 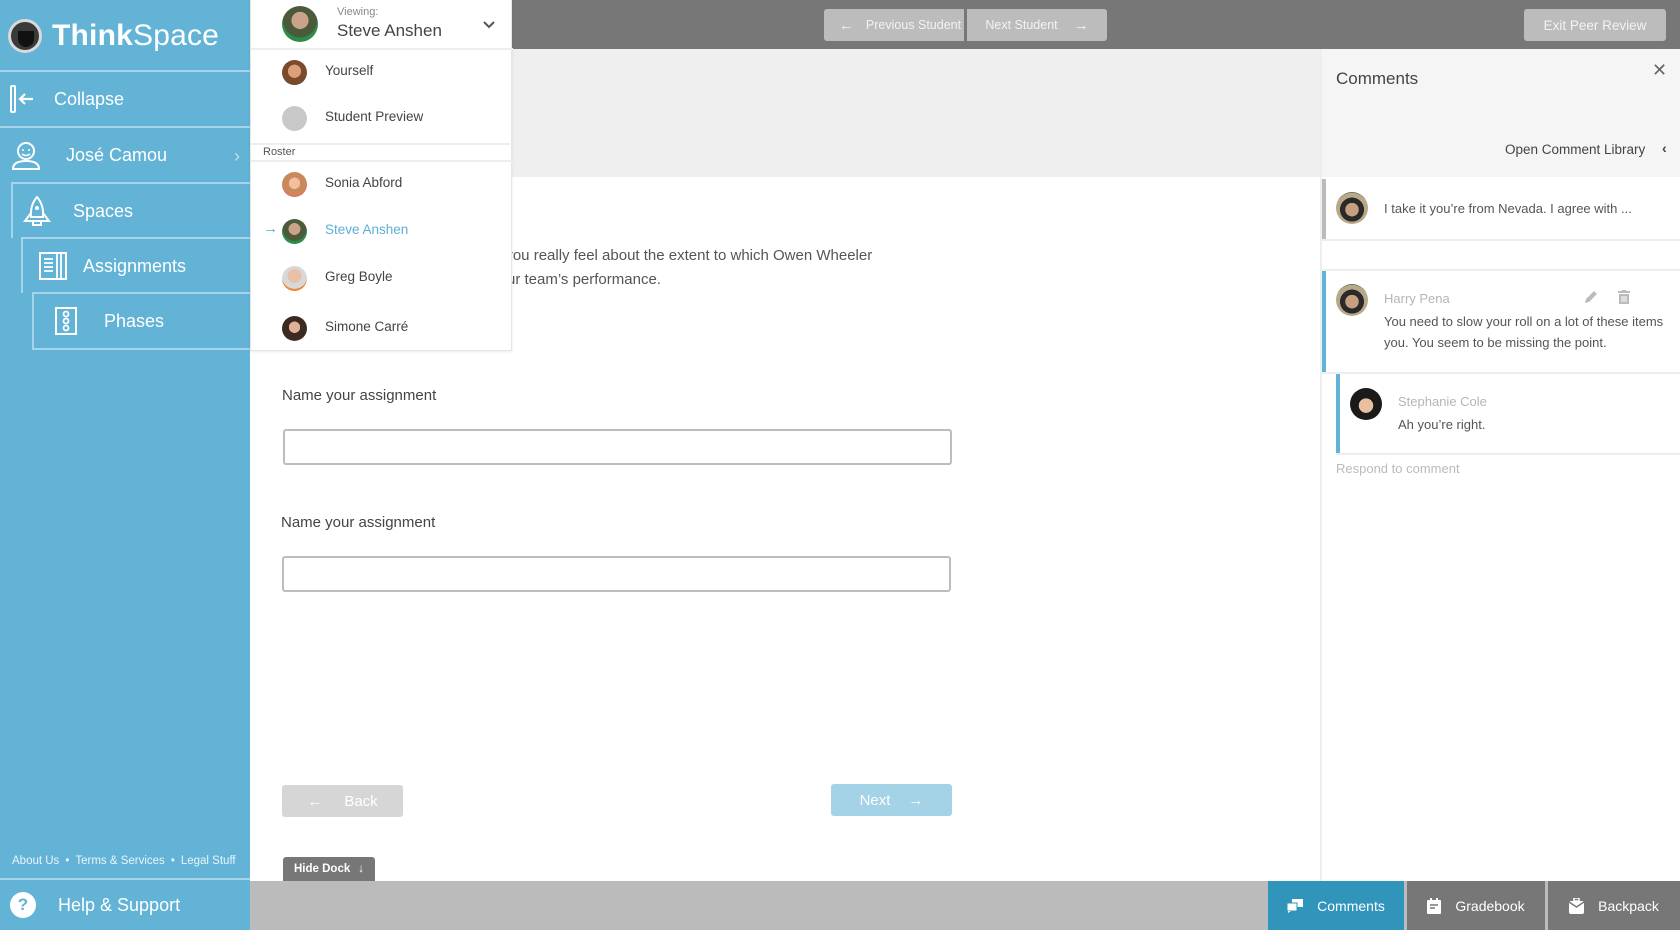 What do you see at coordinates (1508, 414) in the screenshot?
I see `comment-reply: Stephanie Cole Ah you’re right.` at bounding box center [1508, 414].